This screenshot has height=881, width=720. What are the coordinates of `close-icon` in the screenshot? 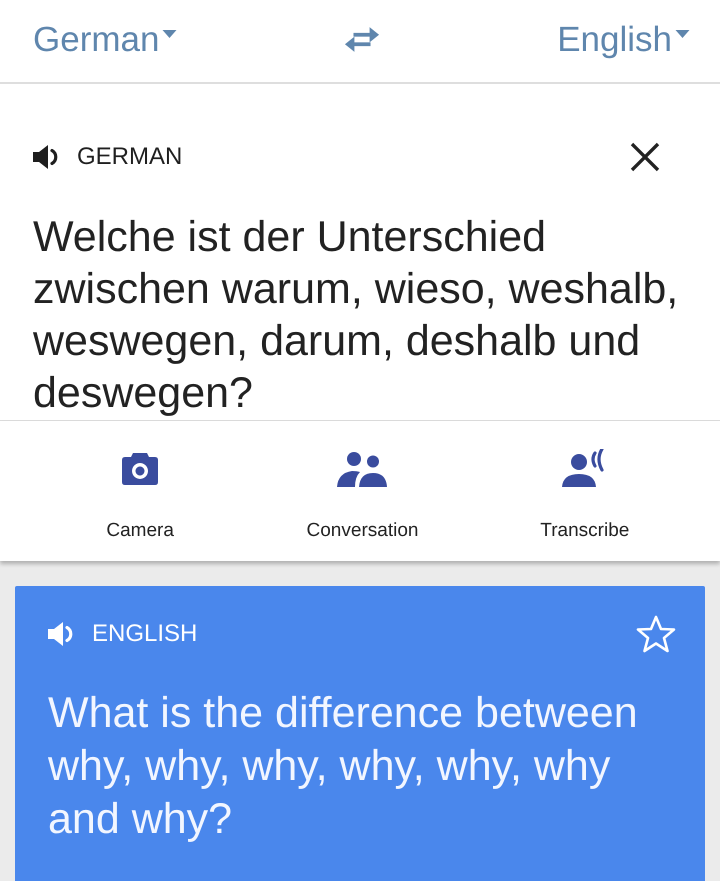 It's located at (645, 157).